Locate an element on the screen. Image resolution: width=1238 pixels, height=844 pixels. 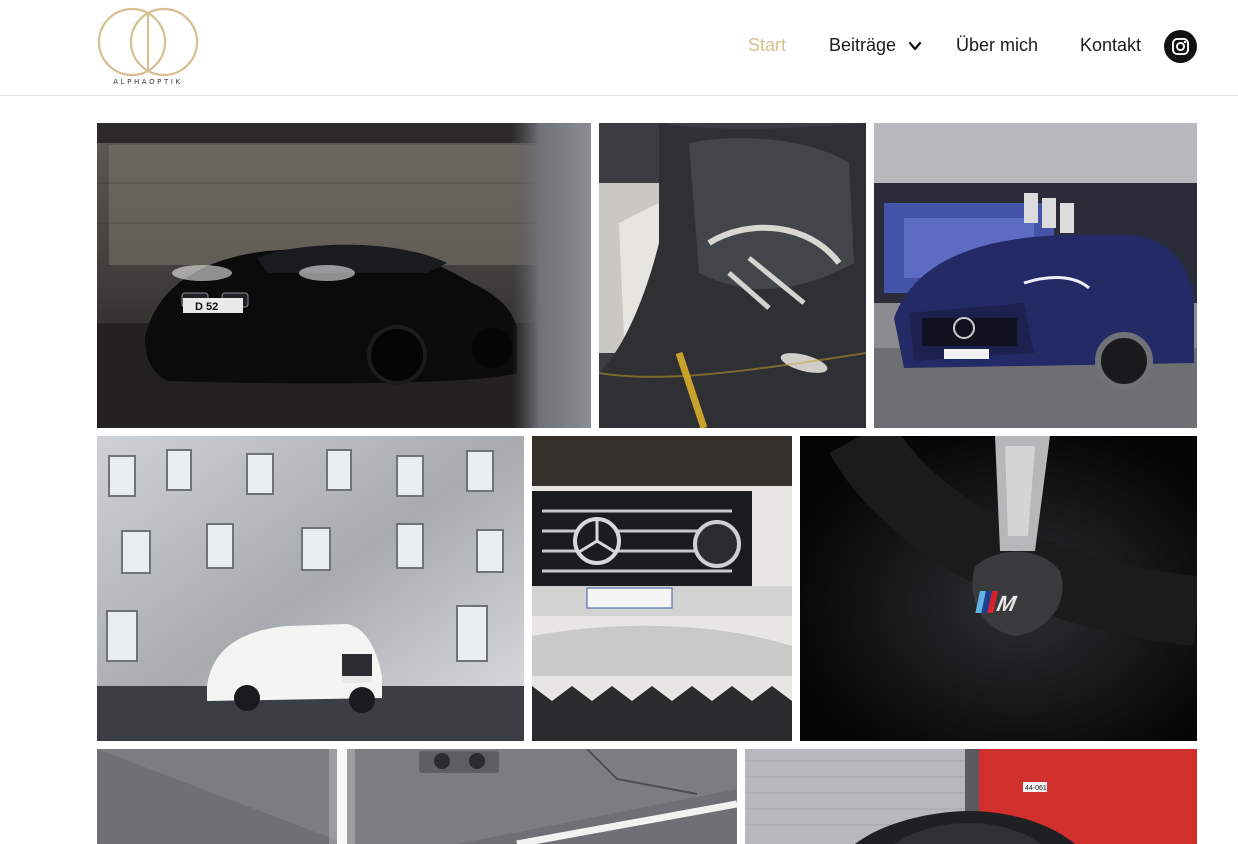
gallery-photo-m-steering-wheel: M is located at coordinates (998, 588).